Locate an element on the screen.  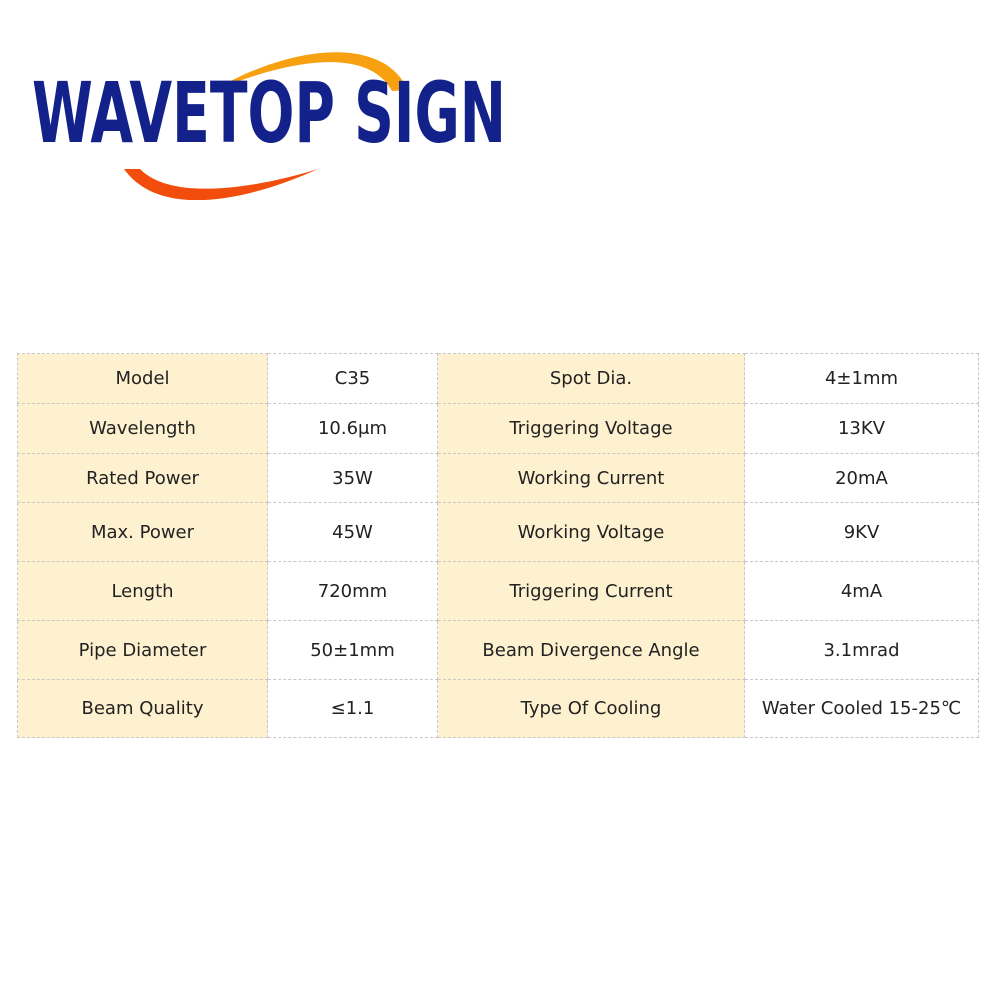
spec-label: Working Current is located at coordinates (591, 478).